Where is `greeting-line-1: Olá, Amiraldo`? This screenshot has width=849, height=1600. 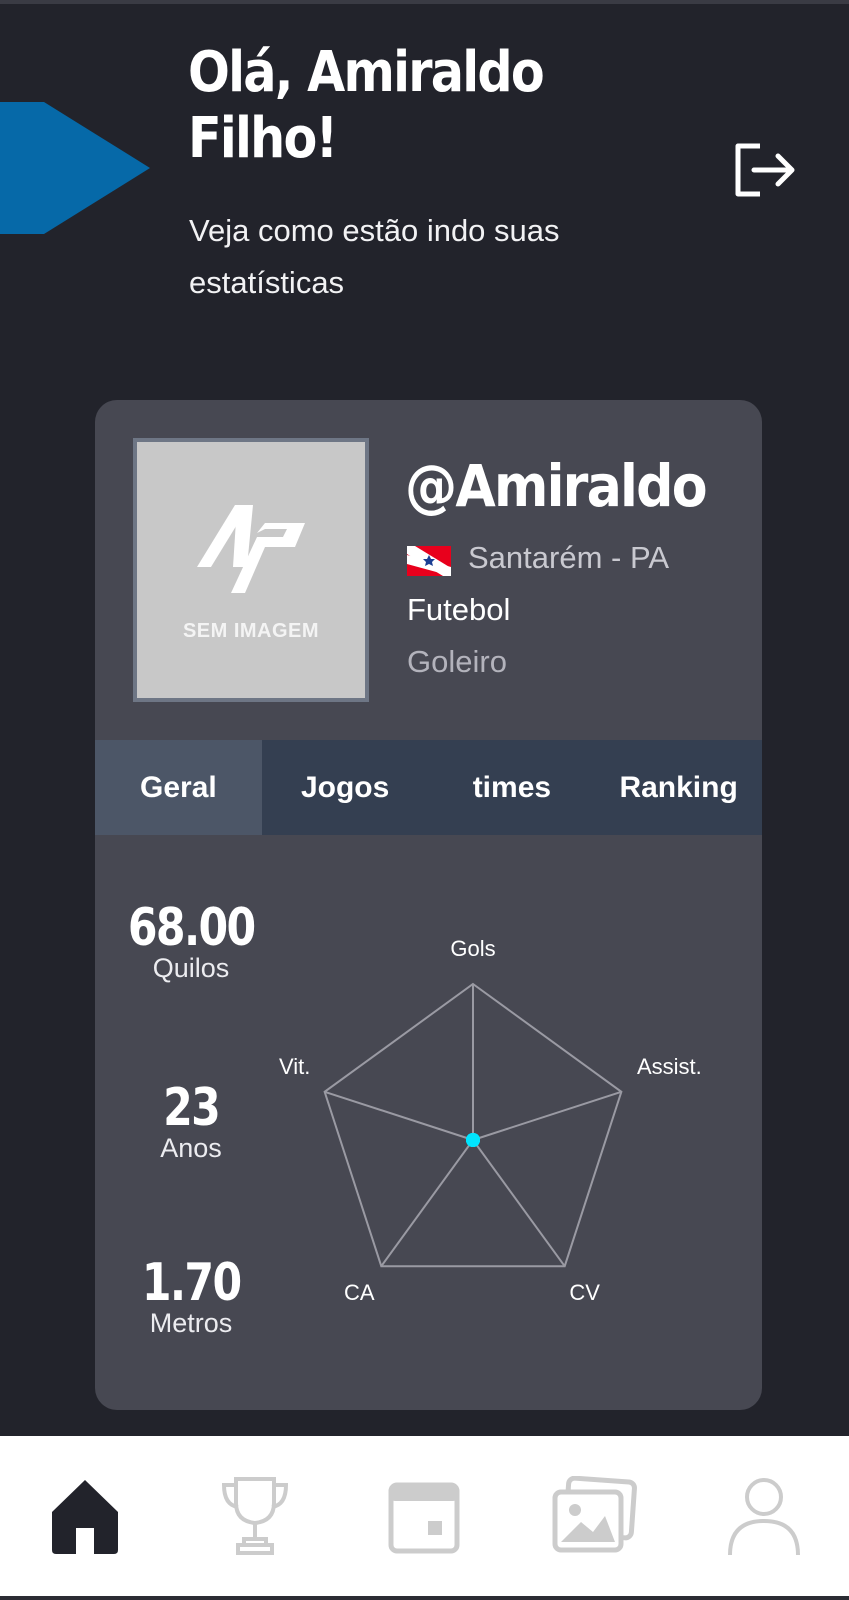
greeting-line-1: Olá, Amiraldo is located at coordinates (366, 72).